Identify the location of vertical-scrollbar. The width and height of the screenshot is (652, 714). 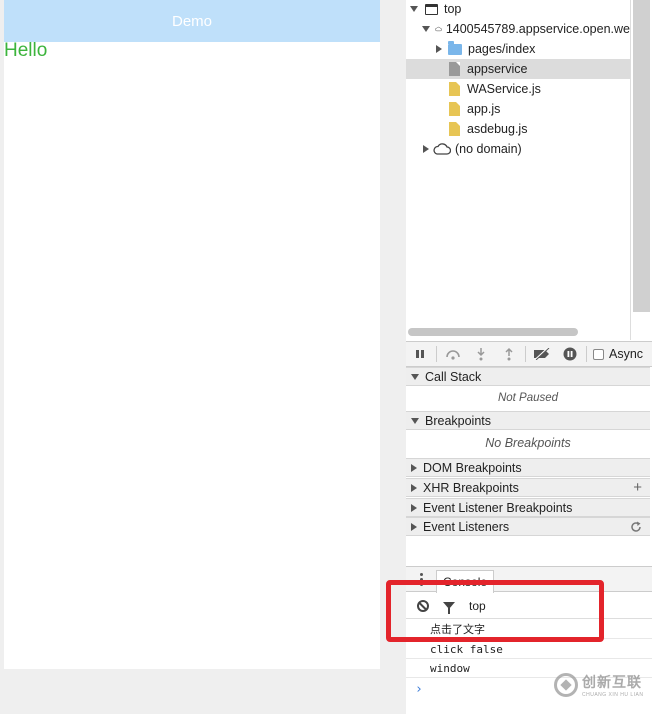
(641, 170).